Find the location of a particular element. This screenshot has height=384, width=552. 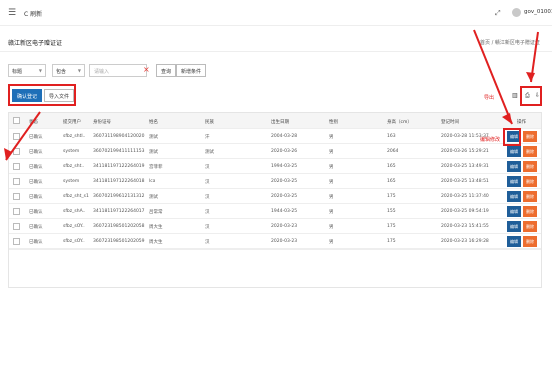

cell-id: 341181197122264017 is located at coordinates (119, 211).